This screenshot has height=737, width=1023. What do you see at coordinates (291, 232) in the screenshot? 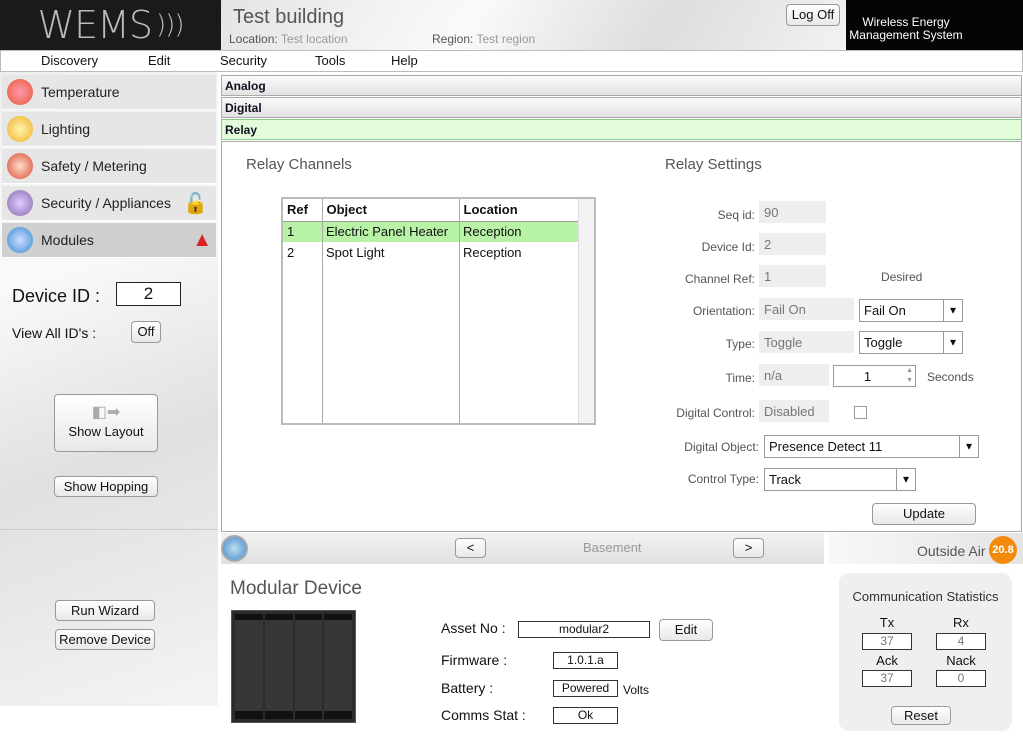
I see `cell-ref: 1` at bounding box center [291, 232].